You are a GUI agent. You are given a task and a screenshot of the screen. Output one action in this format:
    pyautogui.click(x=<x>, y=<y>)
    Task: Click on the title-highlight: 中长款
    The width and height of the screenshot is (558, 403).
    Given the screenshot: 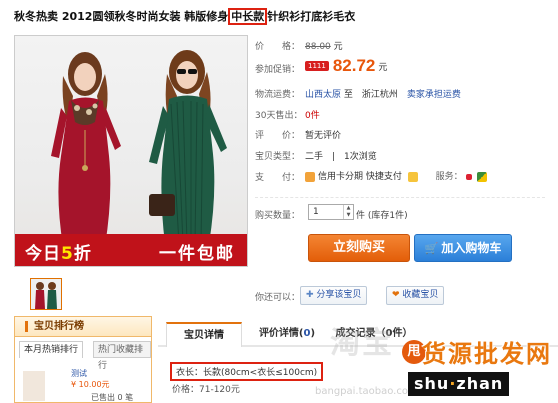 What is the action you would take?
    pyautogui.click(x=248, y=16)
    